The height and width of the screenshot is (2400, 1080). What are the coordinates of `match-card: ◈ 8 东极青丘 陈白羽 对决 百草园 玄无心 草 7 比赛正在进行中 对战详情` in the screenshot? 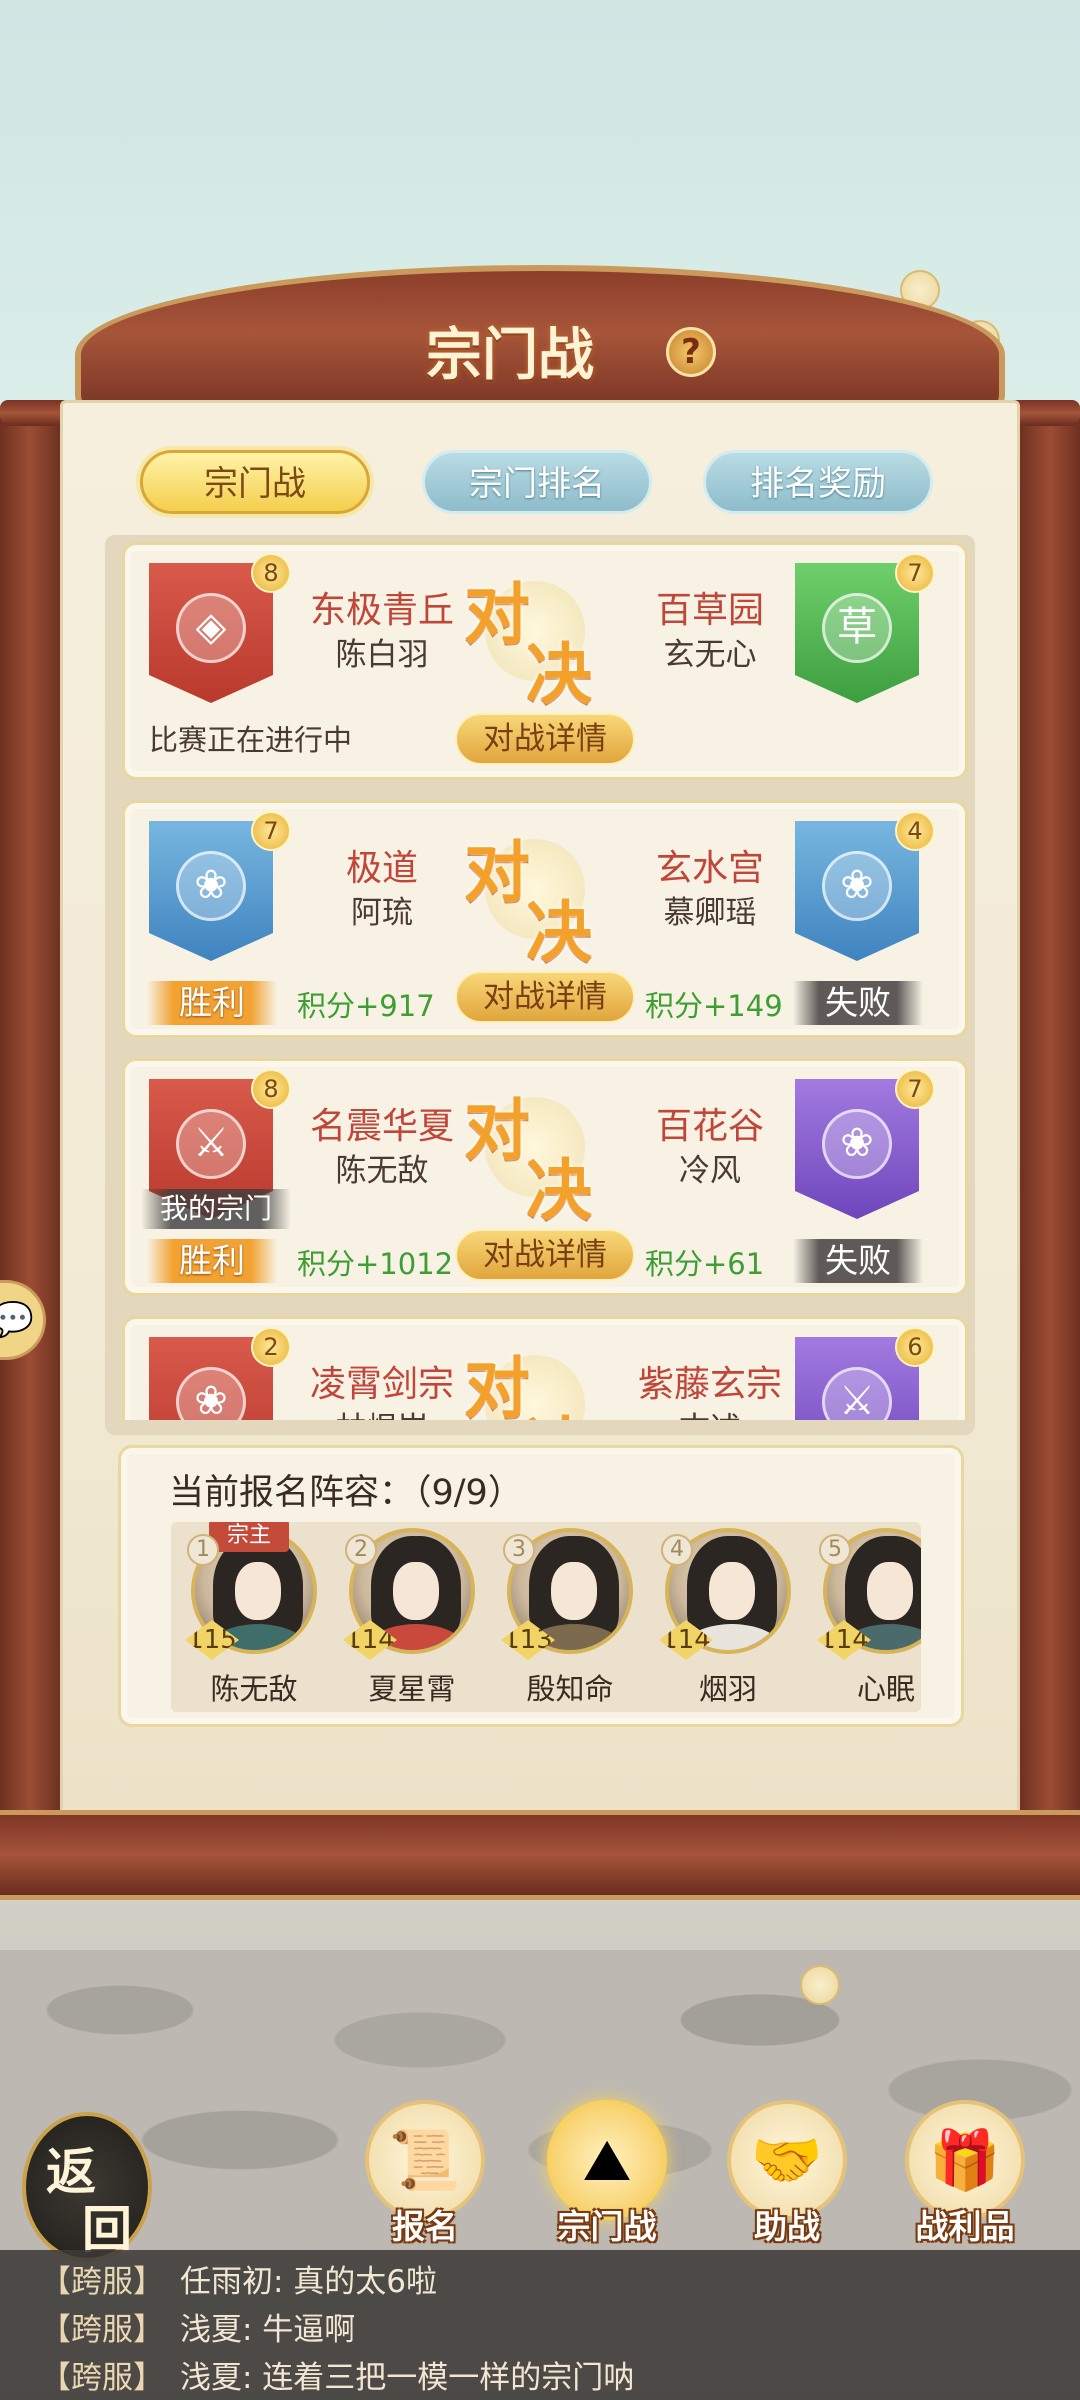 It's located at (545, 661).